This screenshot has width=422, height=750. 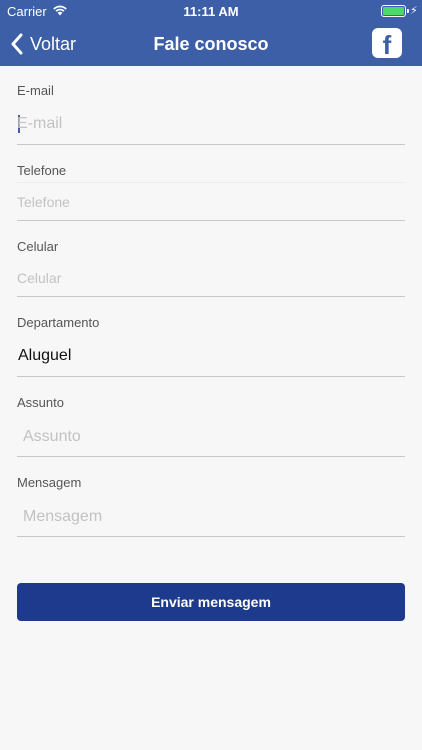 What do you see at coordinates (211, 376) in the screenshot?
I see `departamento-underline` at bounding box center [211, 376].